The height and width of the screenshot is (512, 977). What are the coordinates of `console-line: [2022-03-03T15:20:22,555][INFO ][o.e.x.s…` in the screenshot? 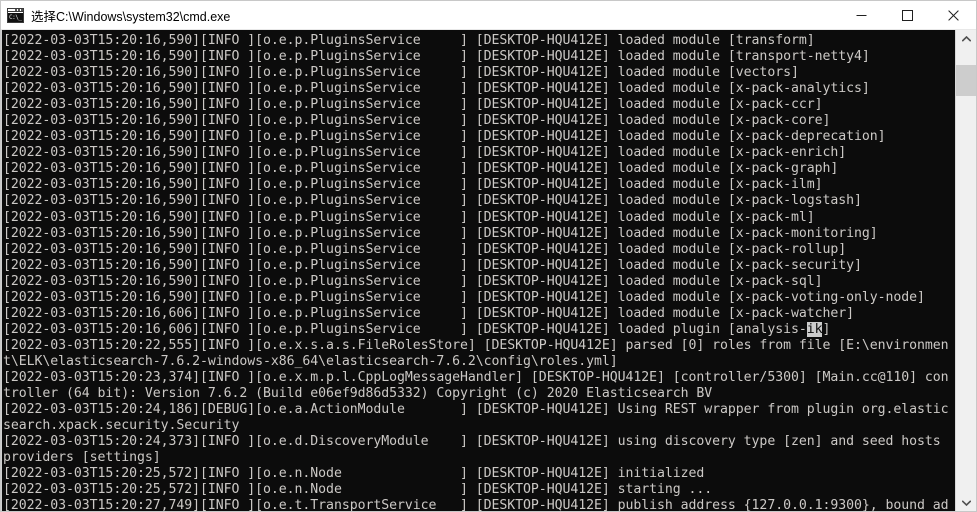 It's located at (476, 345).